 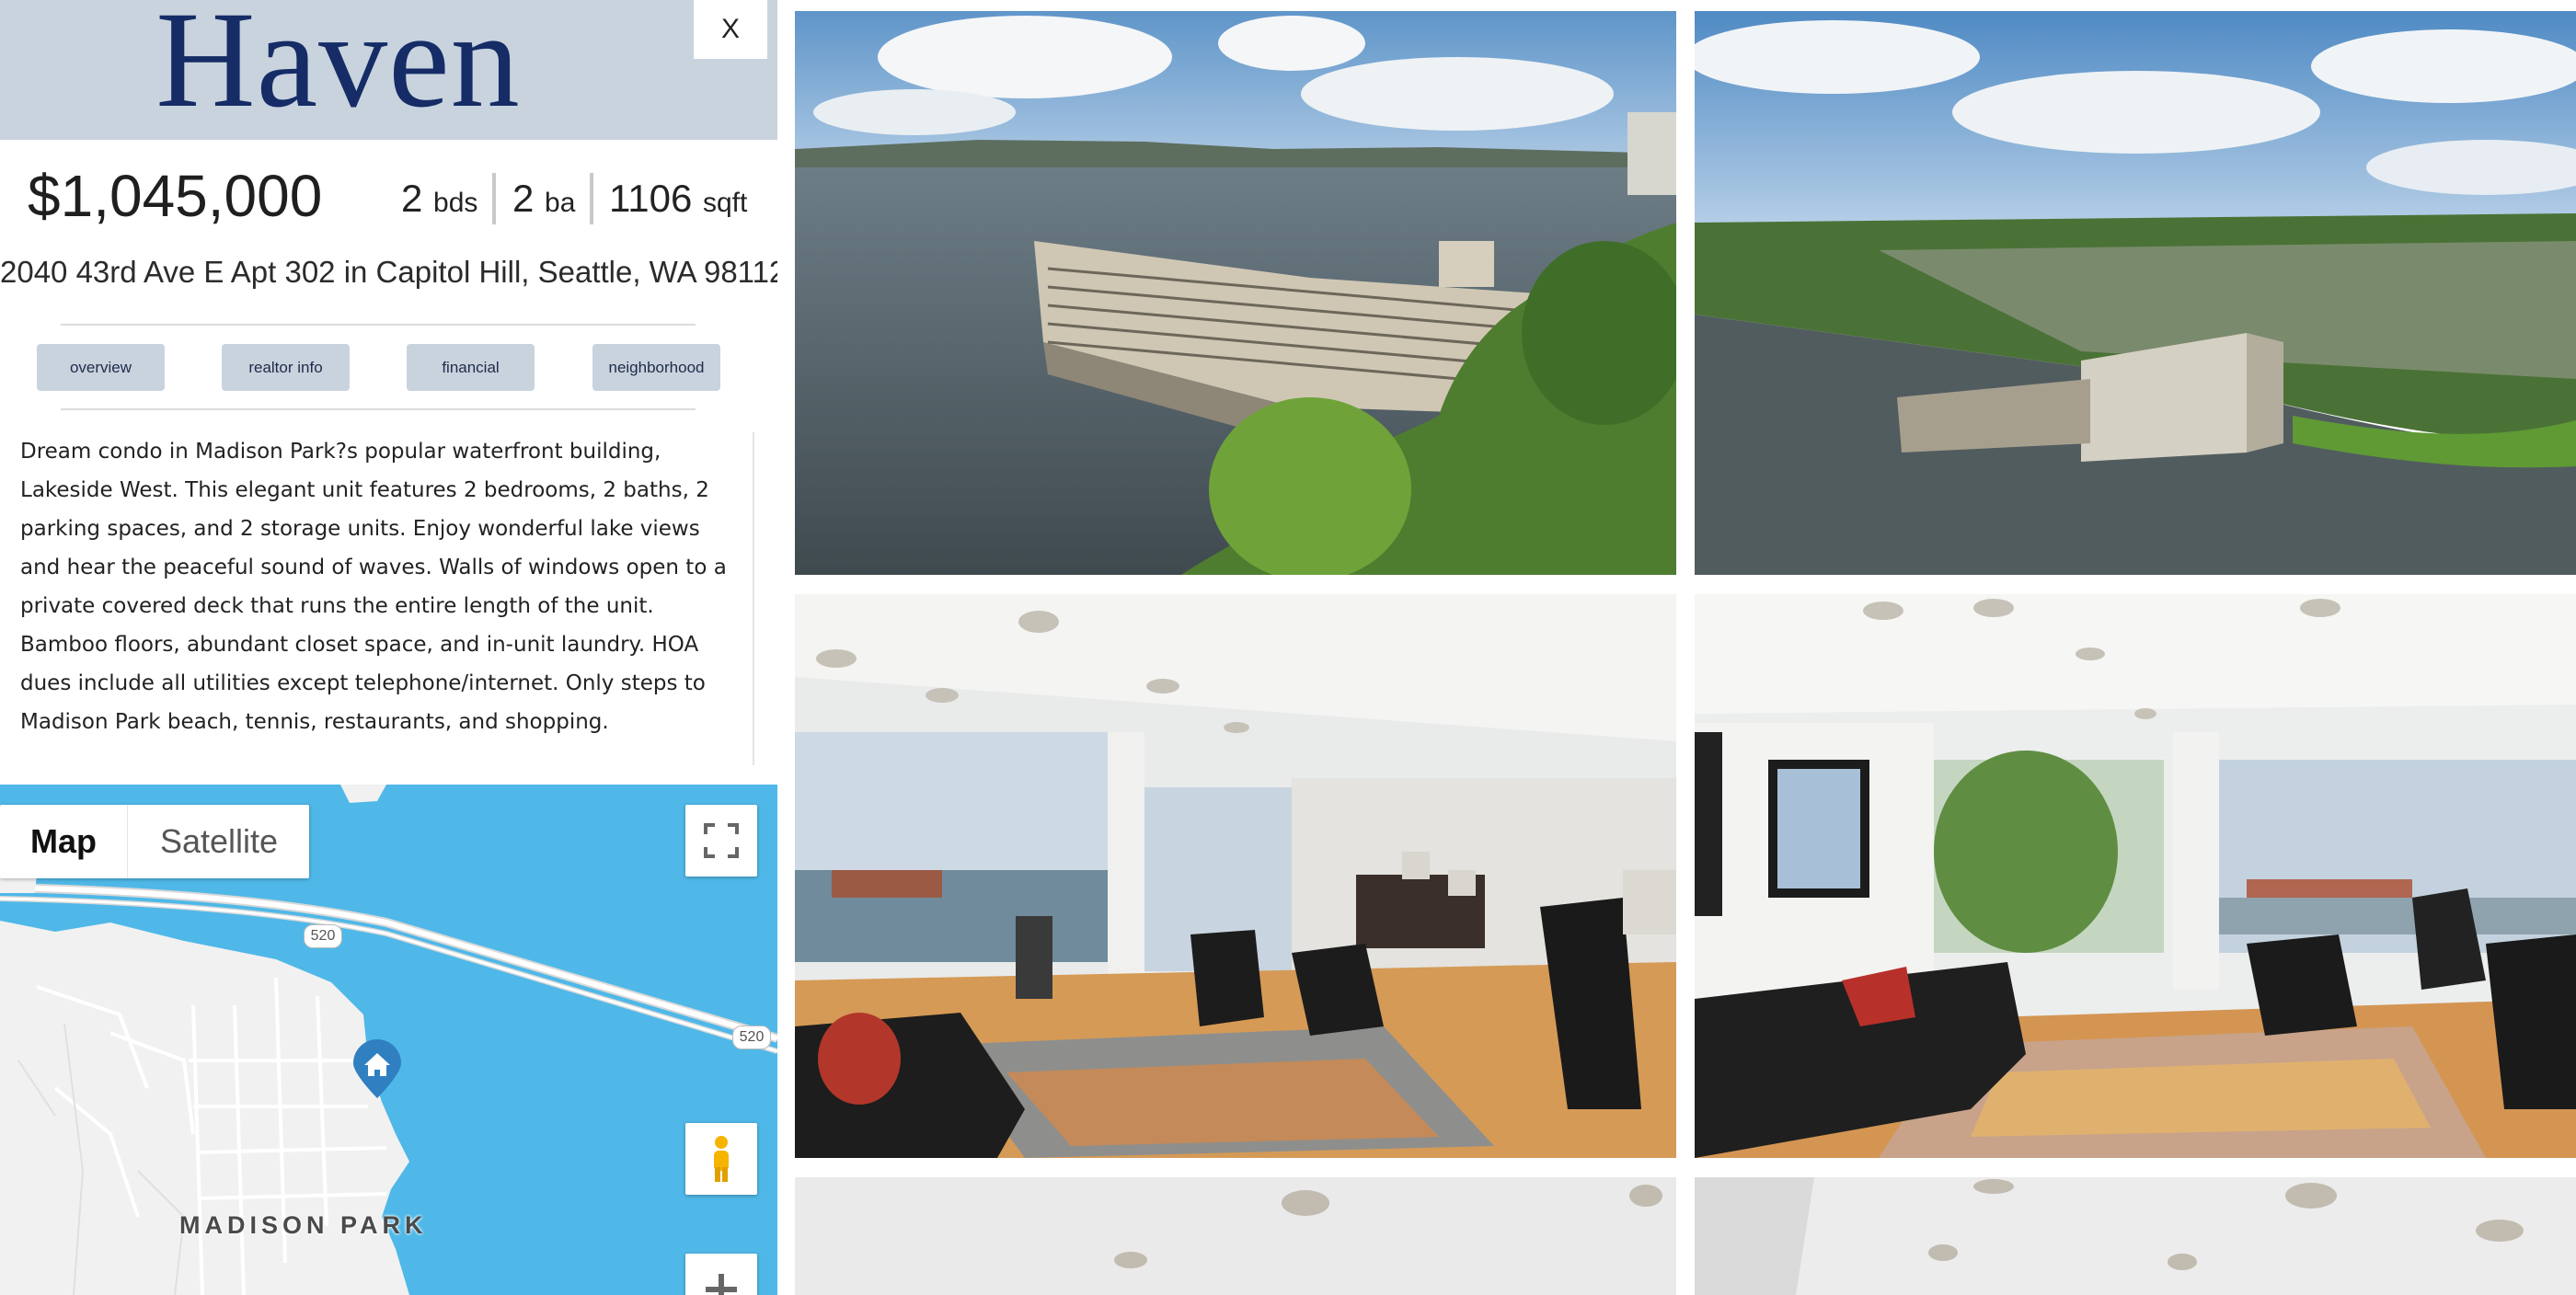 I want to click on map-type-control: Map Satellite, so click(x=154, y=842).